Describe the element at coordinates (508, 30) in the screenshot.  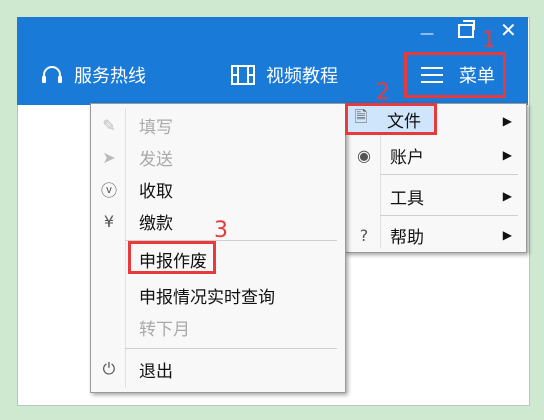
I see `close-button: ✕` at that location.